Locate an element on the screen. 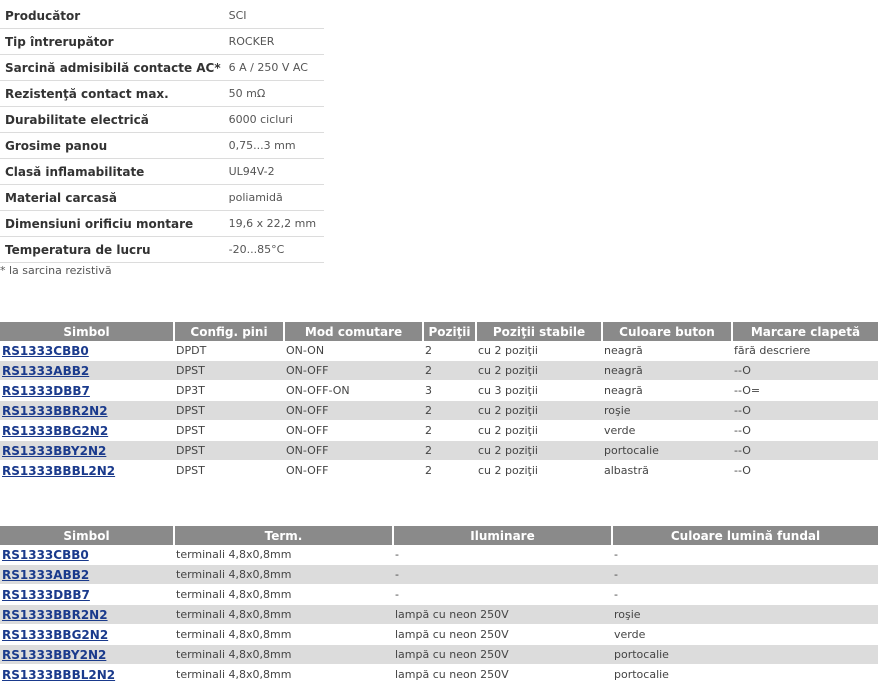 Image resolution: width=887 pixels, height=696 pixels. table-cell: cu 3 poziţii is located at coordinates (539, 390).